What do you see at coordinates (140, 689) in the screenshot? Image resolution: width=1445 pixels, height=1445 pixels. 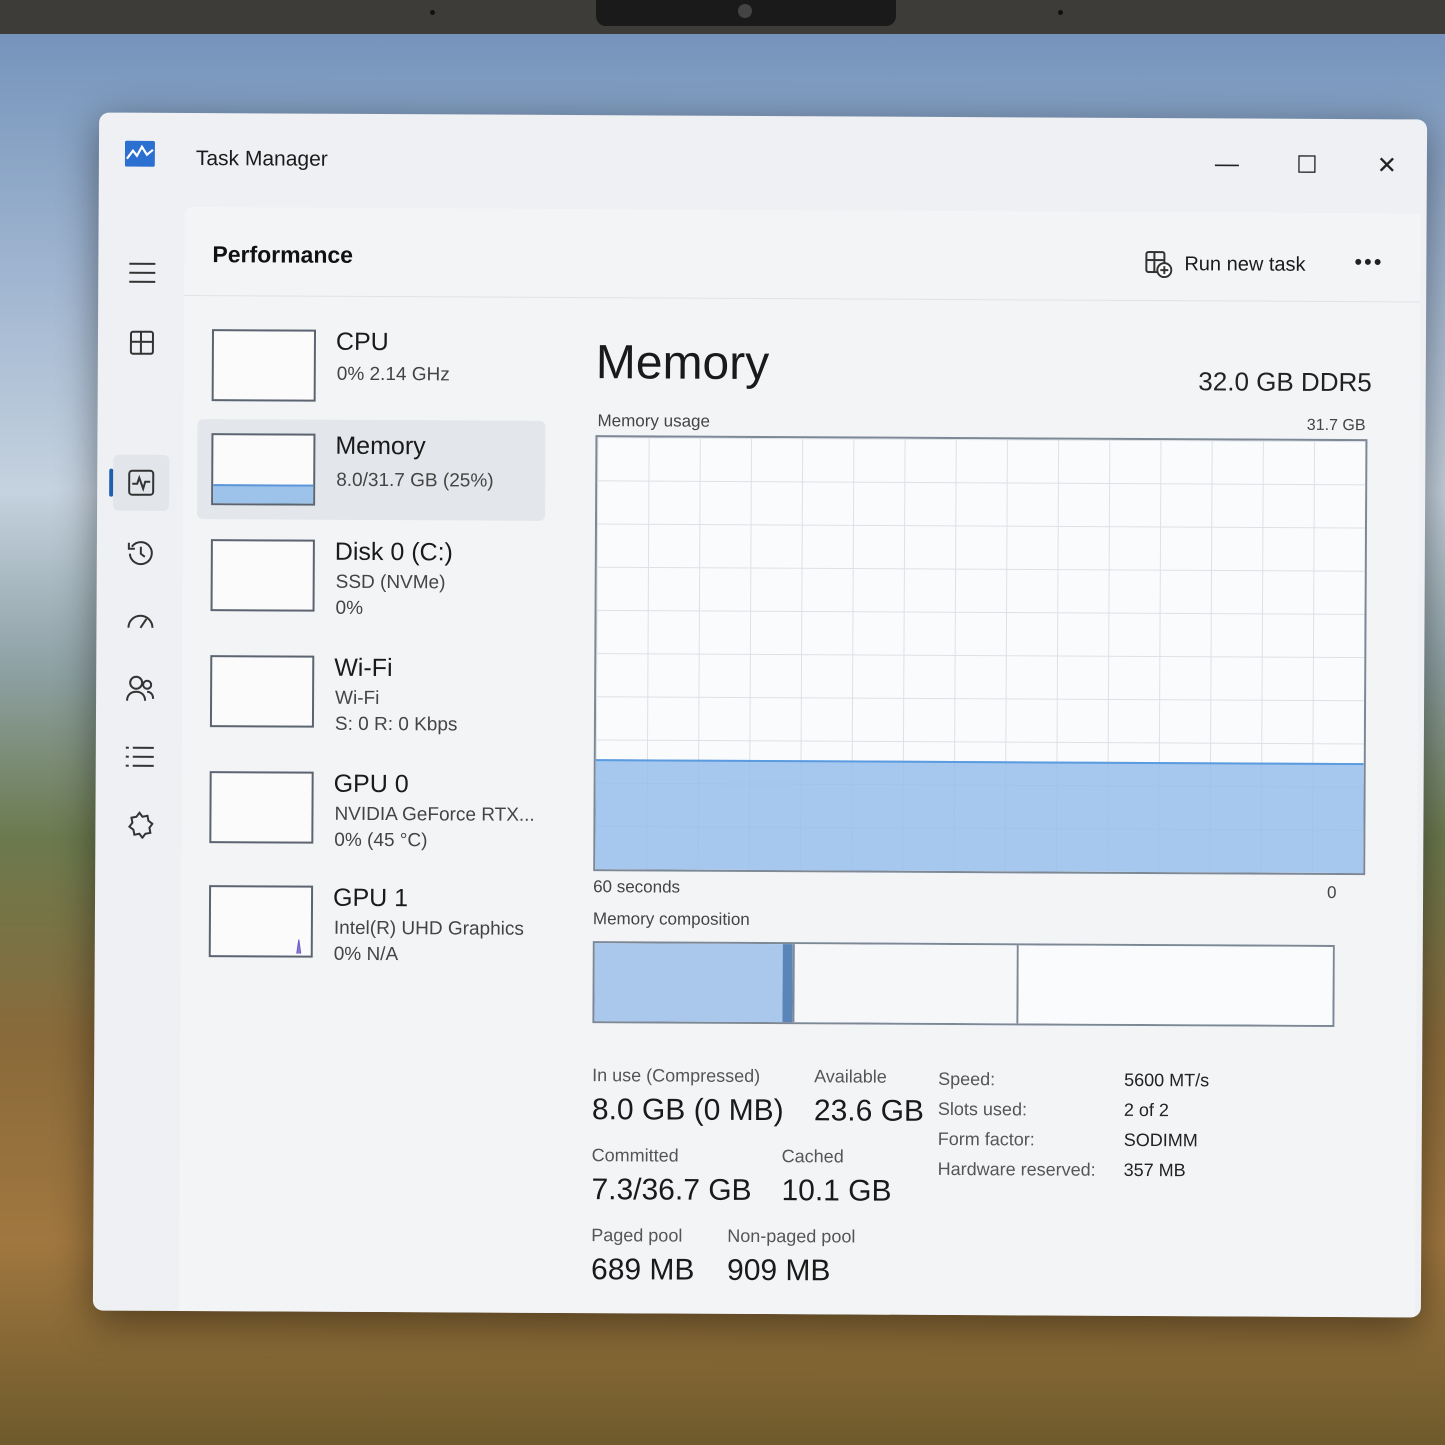 I see `users-icon` at bounding box center [140, 689].